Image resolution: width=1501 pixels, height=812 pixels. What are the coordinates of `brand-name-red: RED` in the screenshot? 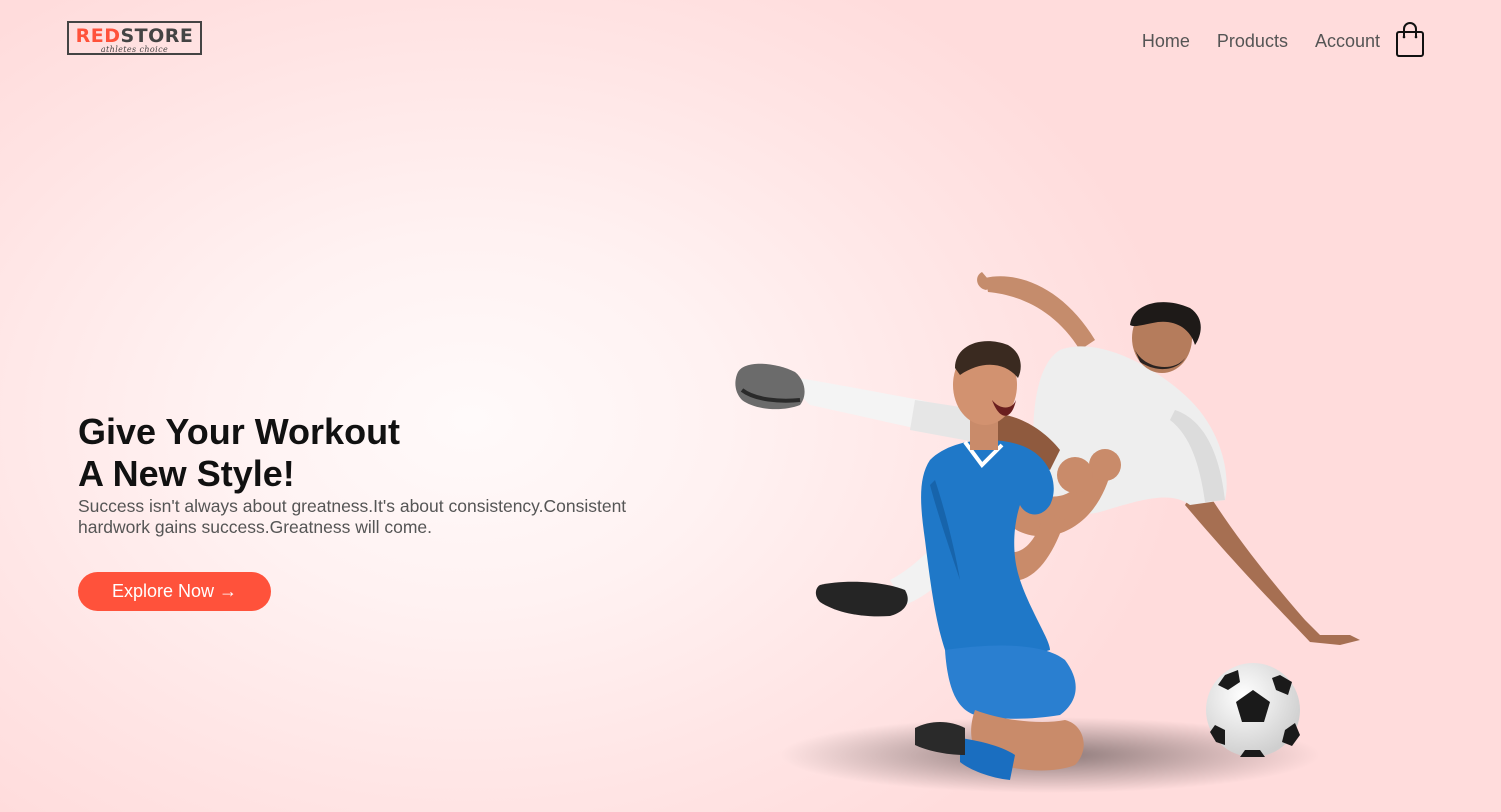 It's located at (98, 36).